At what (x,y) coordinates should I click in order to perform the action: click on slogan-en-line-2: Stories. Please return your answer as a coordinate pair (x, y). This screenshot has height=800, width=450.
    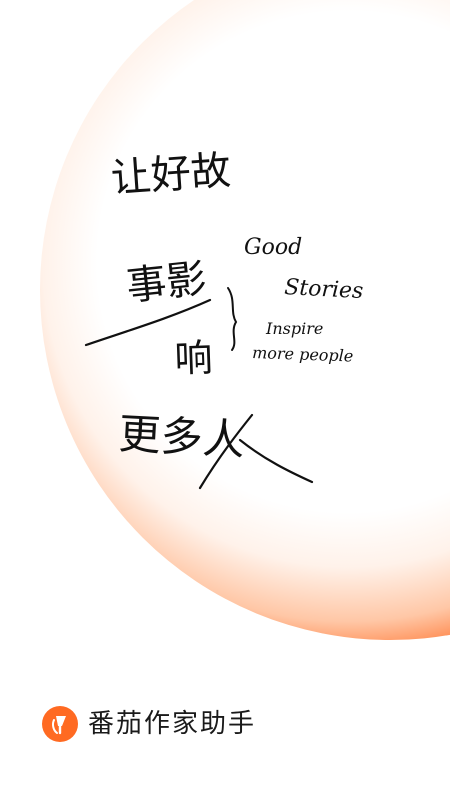
    Looking at the image, I should click on (324, 289).